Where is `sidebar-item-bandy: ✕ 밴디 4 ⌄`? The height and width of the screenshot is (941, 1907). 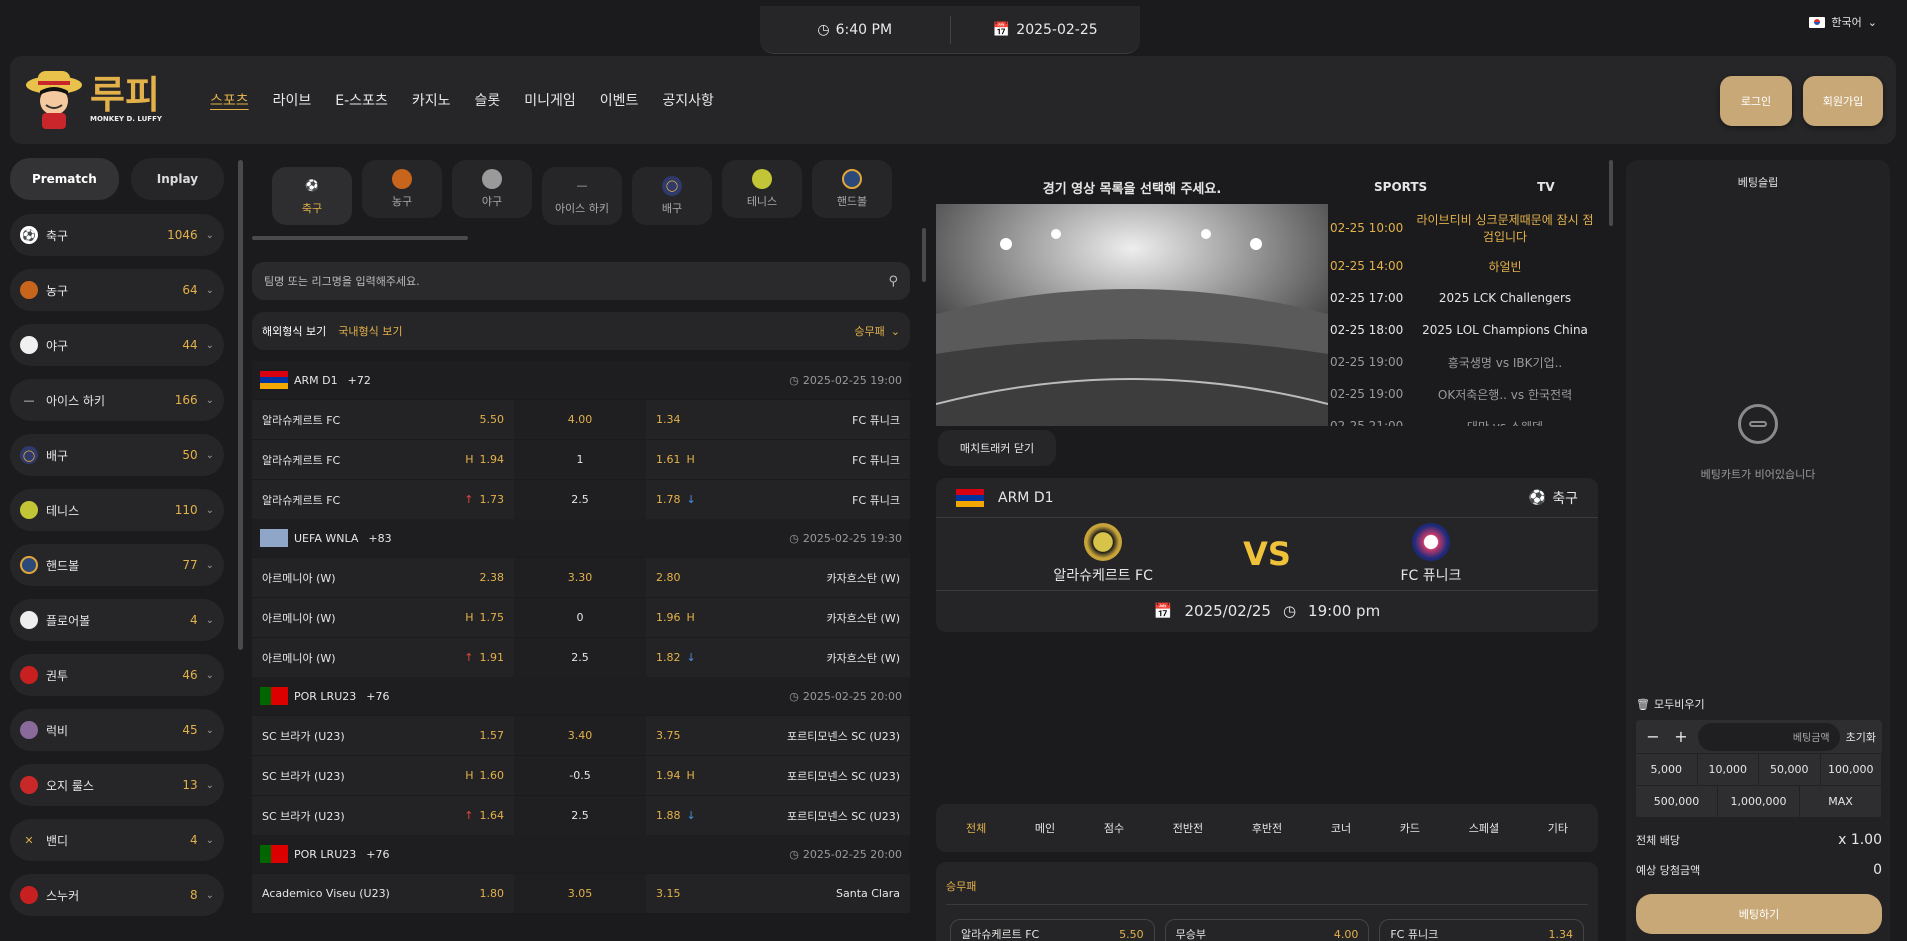 sidebar-item-bandy: ✕ 밴디 4 ⌄ is located at coordinates (117, 840).